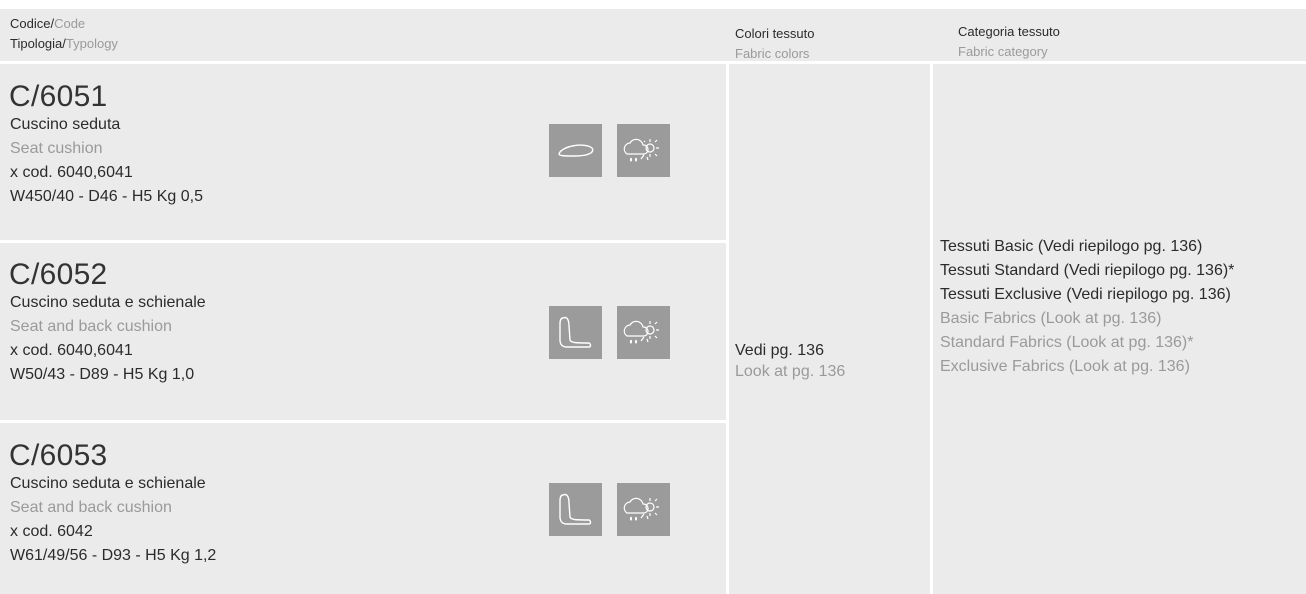 Image resolution: width=1306 pixels, height=594 pixels. What do you see at coordinates (790, 361) in the screenshot?
I see `fabric-colors-text: Vedi pg. 136 Look at pg. 136` at bounding box center [790, 361].